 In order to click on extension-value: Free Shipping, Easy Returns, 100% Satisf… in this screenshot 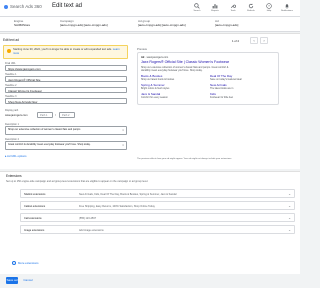, I will do `click(117, 206)`.